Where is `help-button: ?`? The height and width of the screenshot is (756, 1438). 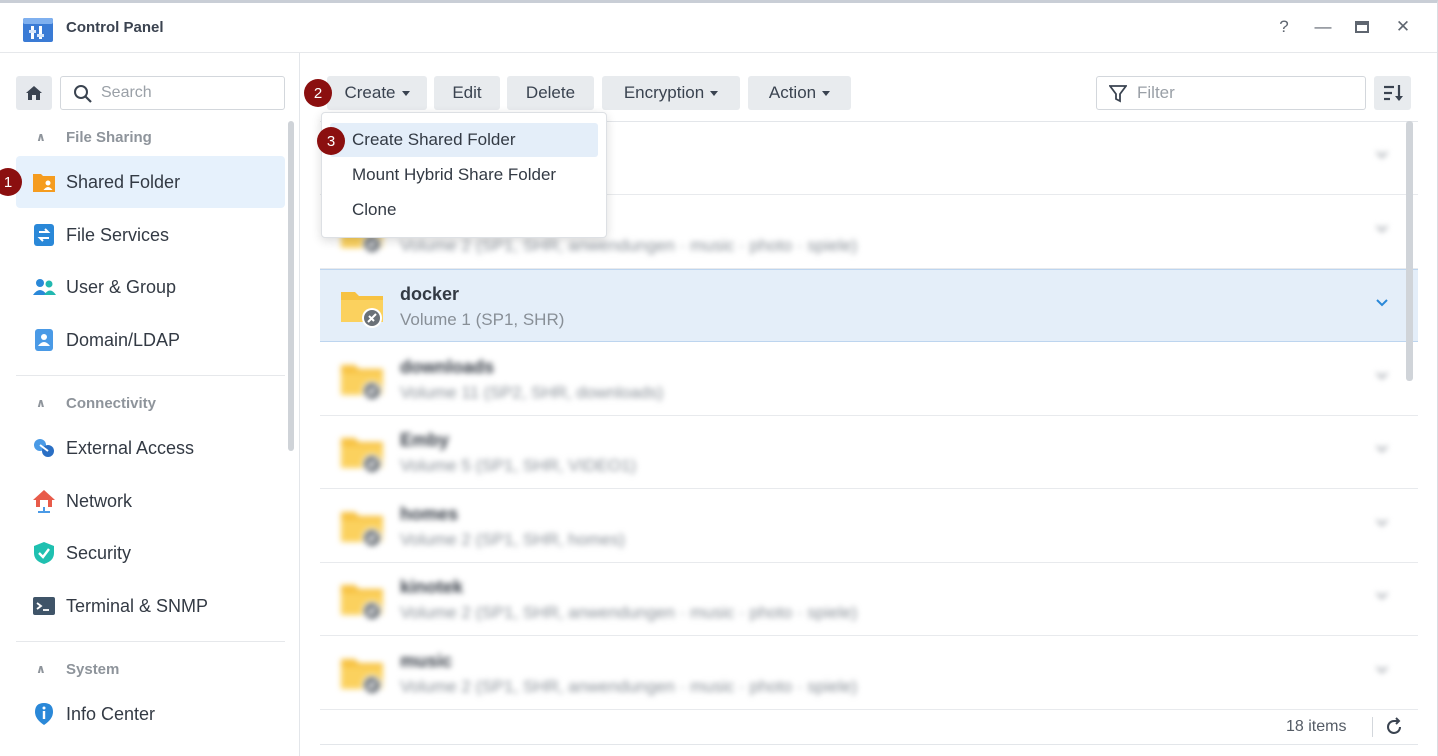 help-button: ? is located at coordinates (1284, 27).